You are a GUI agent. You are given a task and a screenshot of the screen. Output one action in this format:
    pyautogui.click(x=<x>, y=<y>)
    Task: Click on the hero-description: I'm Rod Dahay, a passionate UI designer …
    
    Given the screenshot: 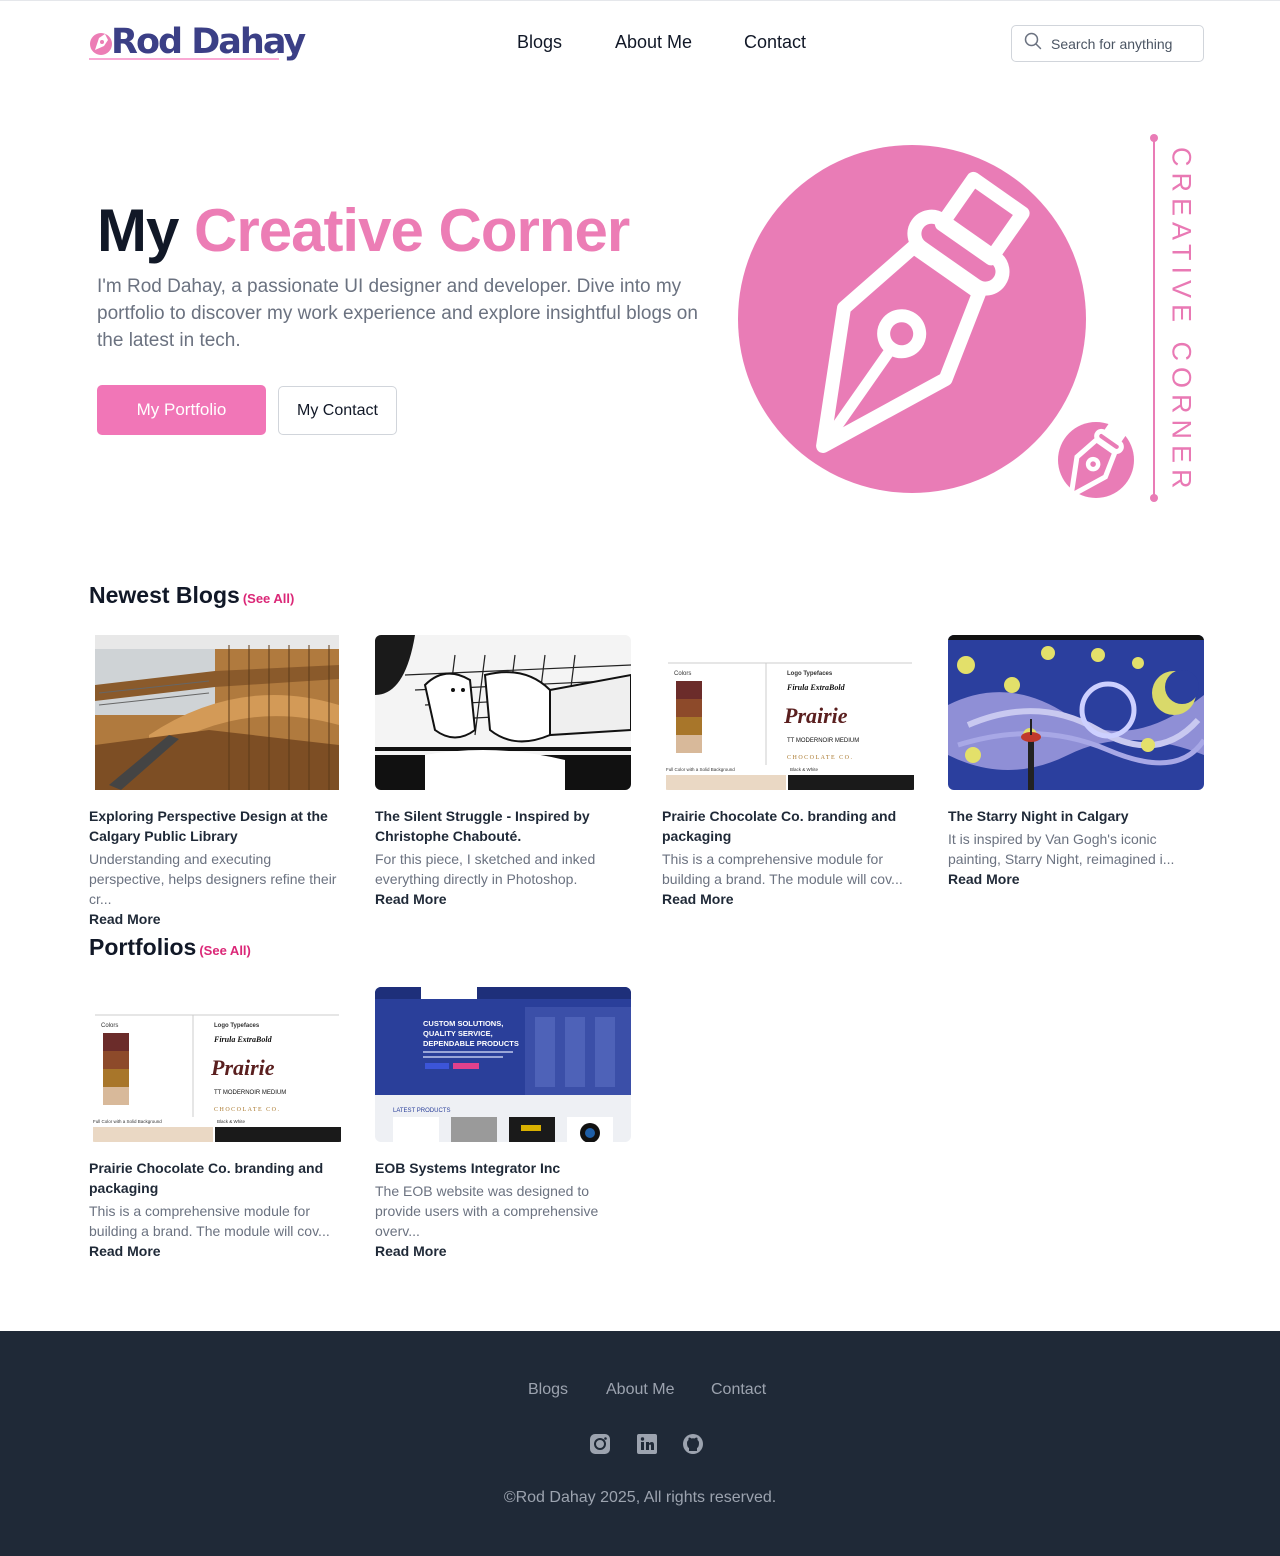 What is the action you would take?
    pyautogui.click(x=397, y=313)
    